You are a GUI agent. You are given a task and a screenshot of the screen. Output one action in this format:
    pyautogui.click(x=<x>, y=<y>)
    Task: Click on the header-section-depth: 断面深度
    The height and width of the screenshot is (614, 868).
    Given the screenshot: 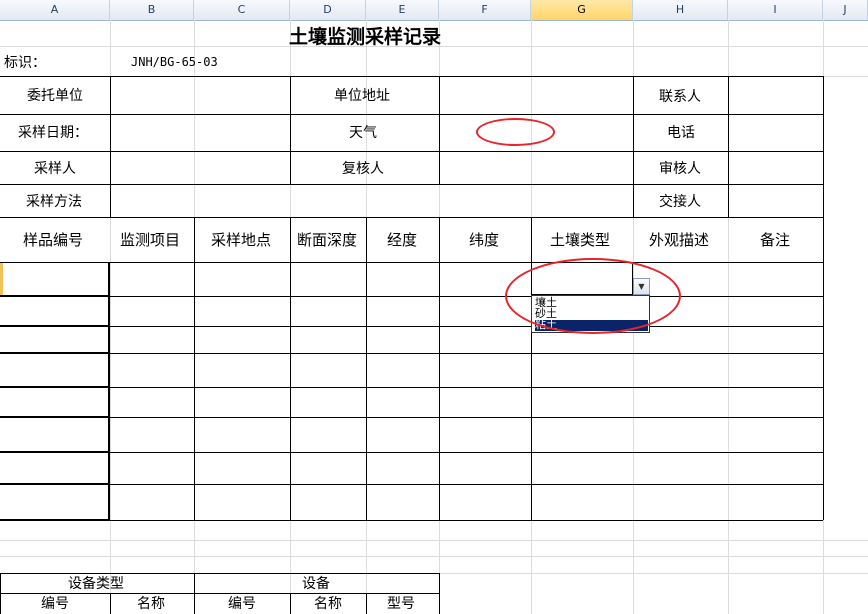 What is the action you would take?
    pyautogui.click(x=327, y=240)
    